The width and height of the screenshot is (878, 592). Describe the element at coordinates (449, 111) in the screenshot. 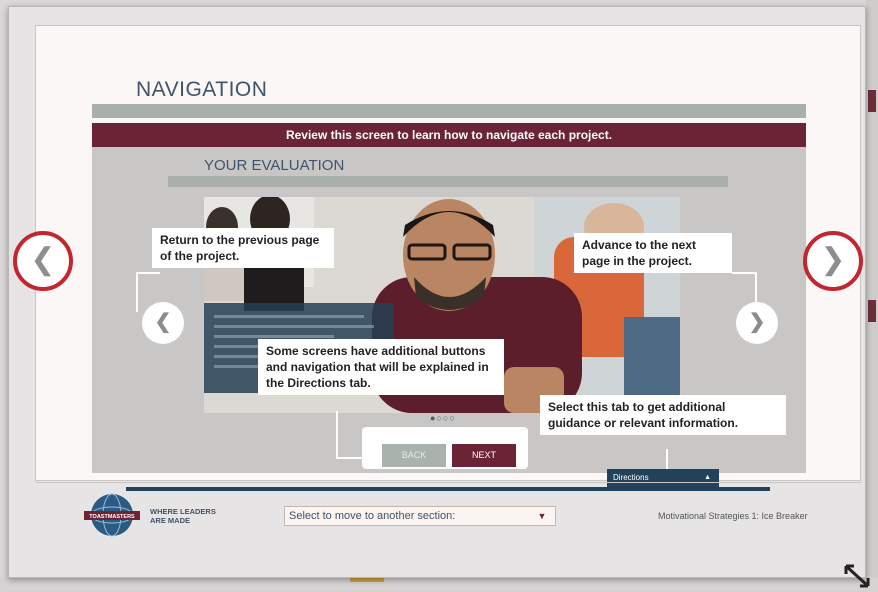

I see `title-underline-bar` at that location.